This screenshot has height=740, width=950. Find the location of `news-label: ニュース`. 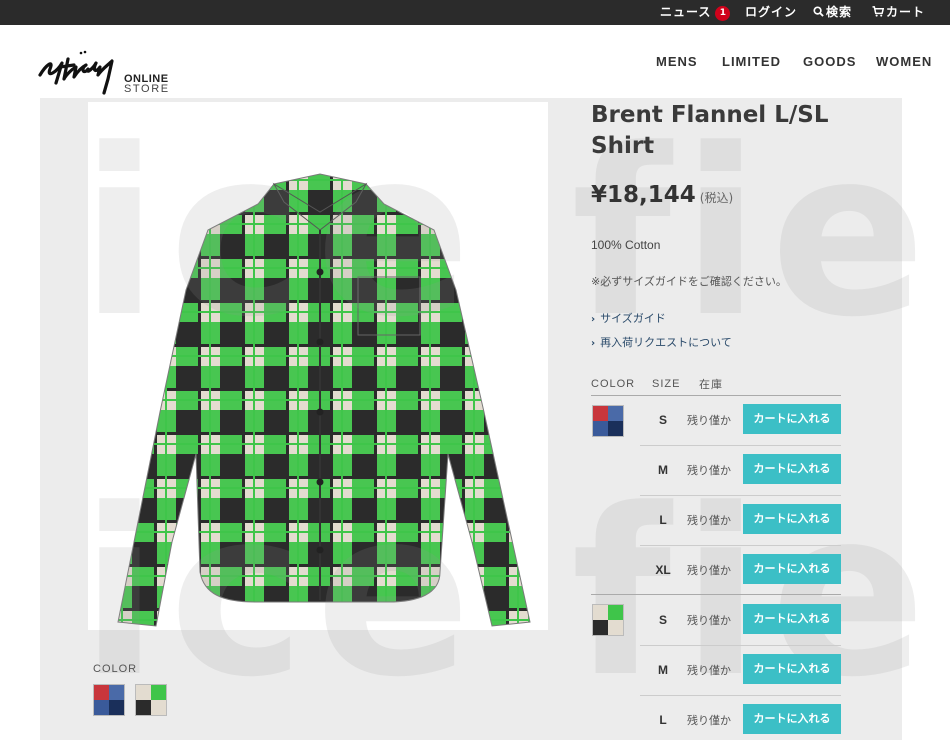

news-label: ニュース is located at coordinates (686, 12).